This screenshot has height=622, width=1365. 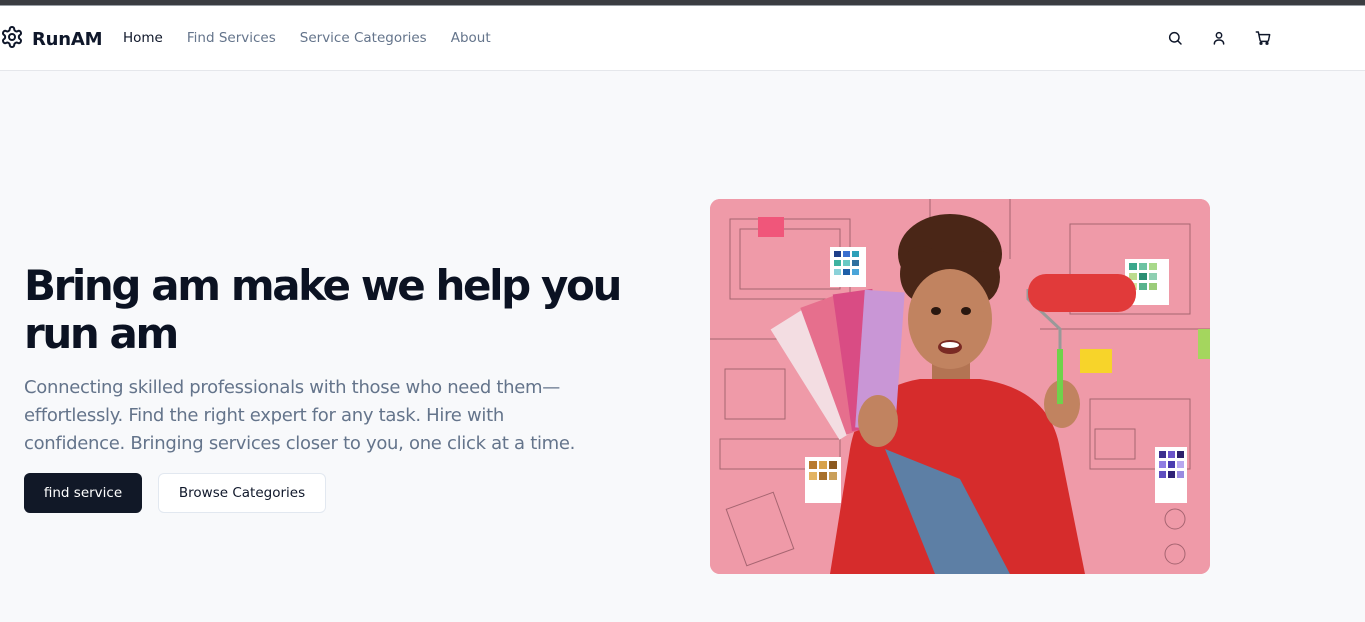 I want to click on brand-name: RunAM, so click(x=67, y=39).